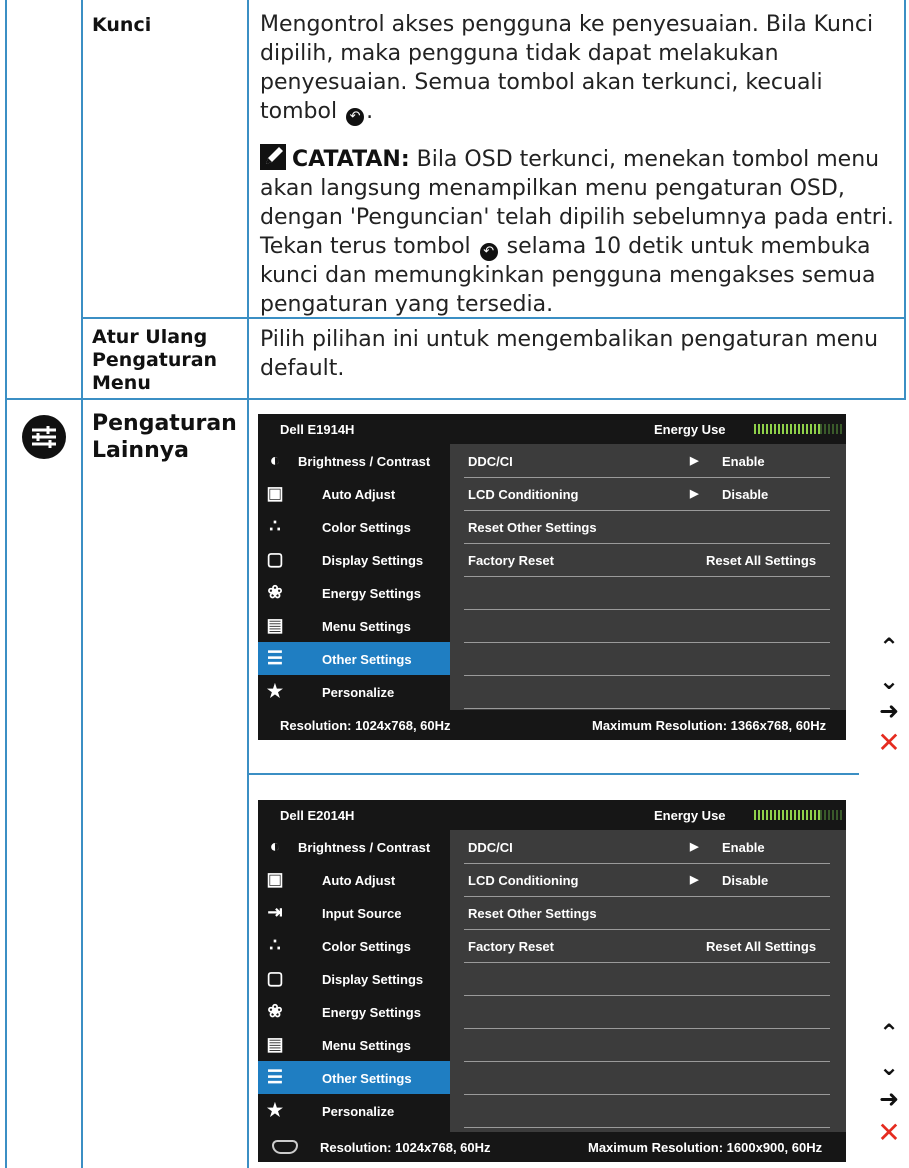 The image size is (909, 1168). I want to click on max-resolution: Maximum Resolution: 1600x900, 60Hz, so click(705, 1147).